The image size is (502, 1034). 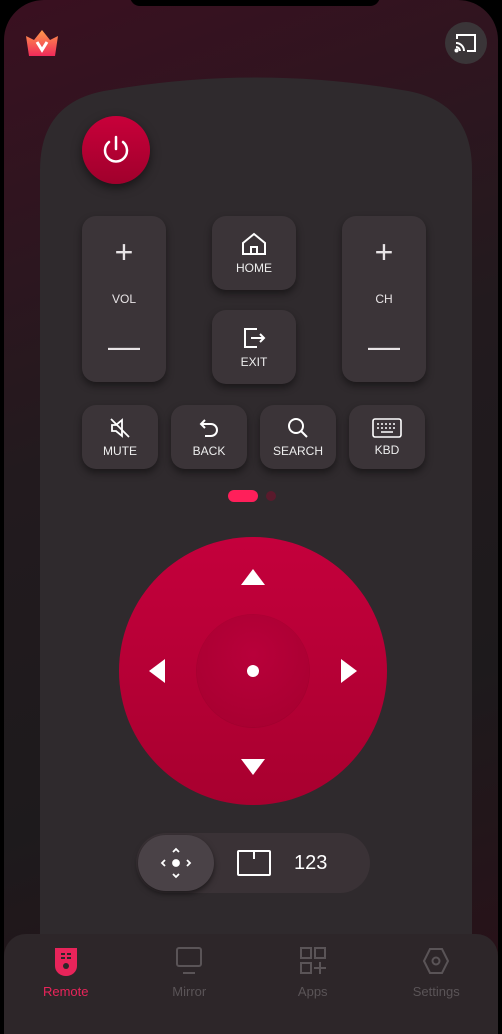 I want to click on power-button, so click(x=116, y=150).